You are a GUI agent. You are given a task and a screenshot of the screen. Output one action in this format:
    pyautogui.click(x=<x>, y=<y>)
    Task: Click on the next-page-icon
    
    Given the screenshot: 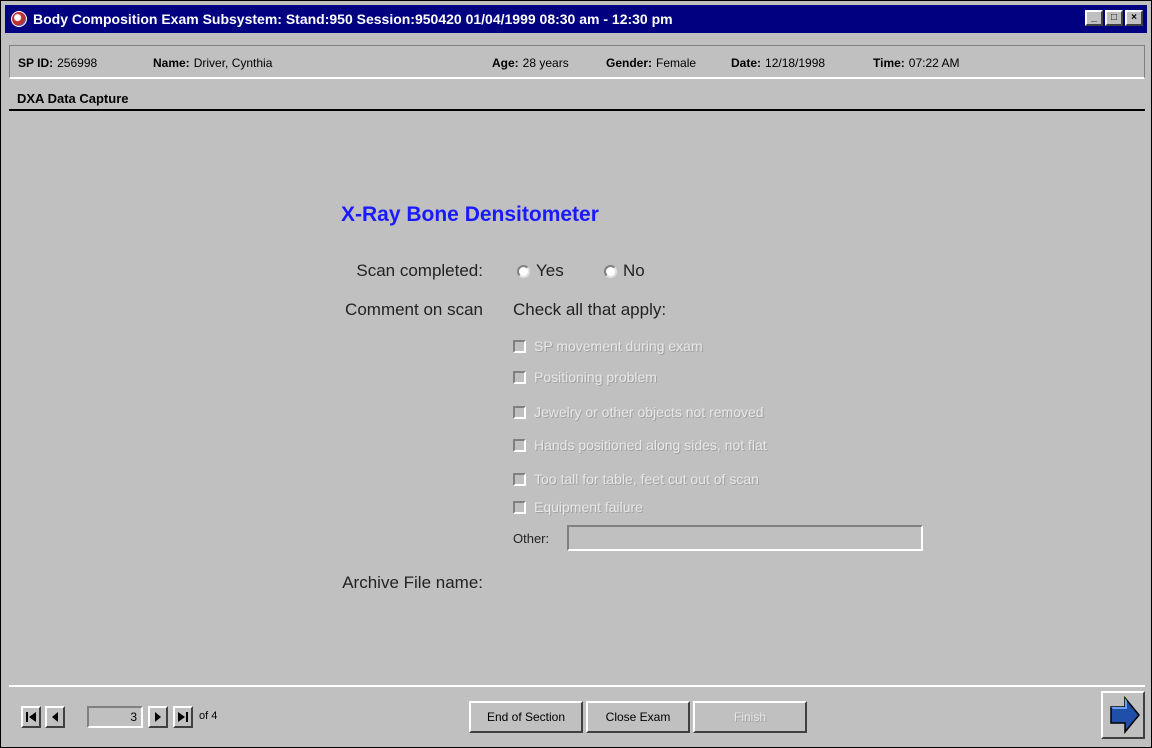 What is the action you would take?
    pyautogui.click(x=158, y=717)
    